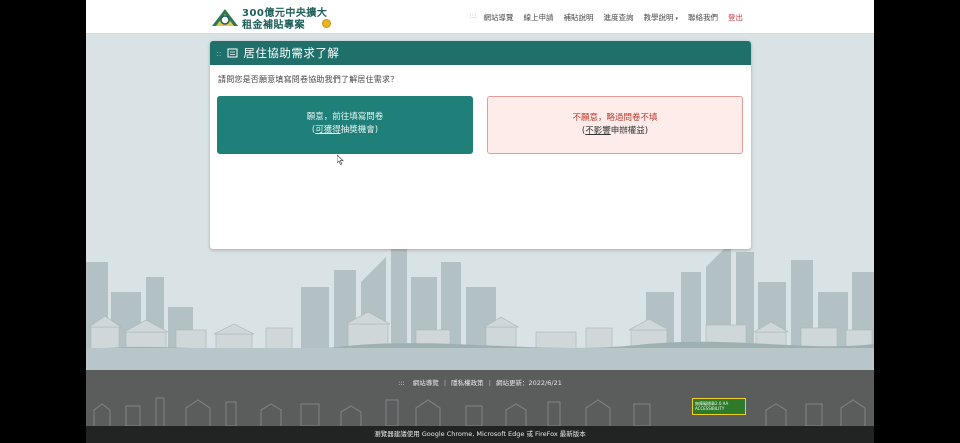 This screenshot has width=960, height=443. I want to click on footer-links: ::: 網站導覽 | 隱私權政策 | 網站更新：2022/6/21, so click(480, 382).